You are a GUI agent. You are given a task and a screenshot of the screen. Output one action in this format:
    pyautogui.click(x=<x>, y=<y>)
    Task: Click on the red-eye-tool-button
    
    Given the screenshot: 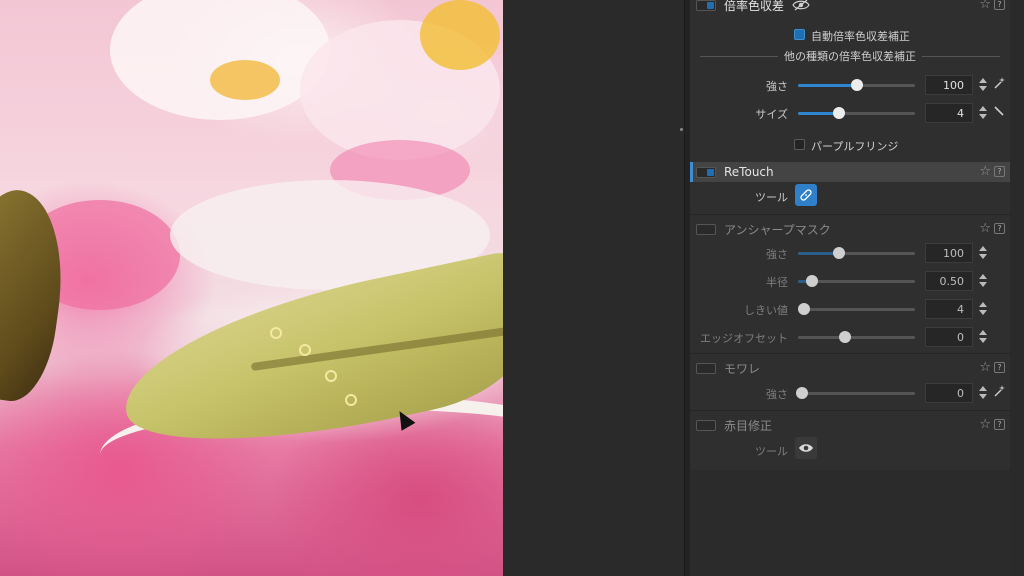 What is the action you would take?
    pyautogui.click(x=806, y=448)
    